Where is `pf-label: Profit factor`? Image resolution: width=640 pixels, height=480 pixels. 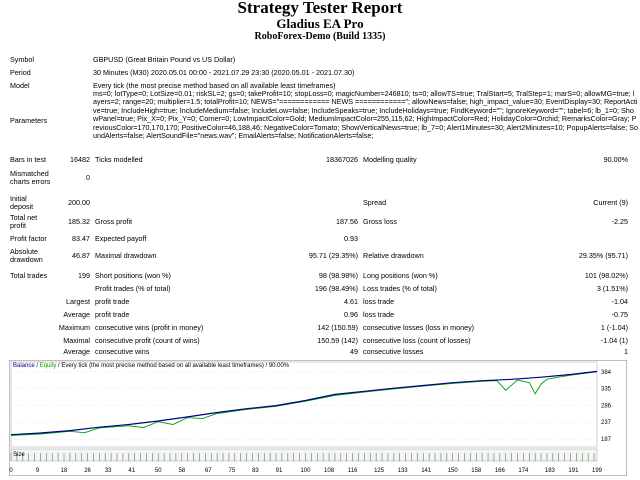
pf-label: Profit factor is located at coordinates (28, 238).